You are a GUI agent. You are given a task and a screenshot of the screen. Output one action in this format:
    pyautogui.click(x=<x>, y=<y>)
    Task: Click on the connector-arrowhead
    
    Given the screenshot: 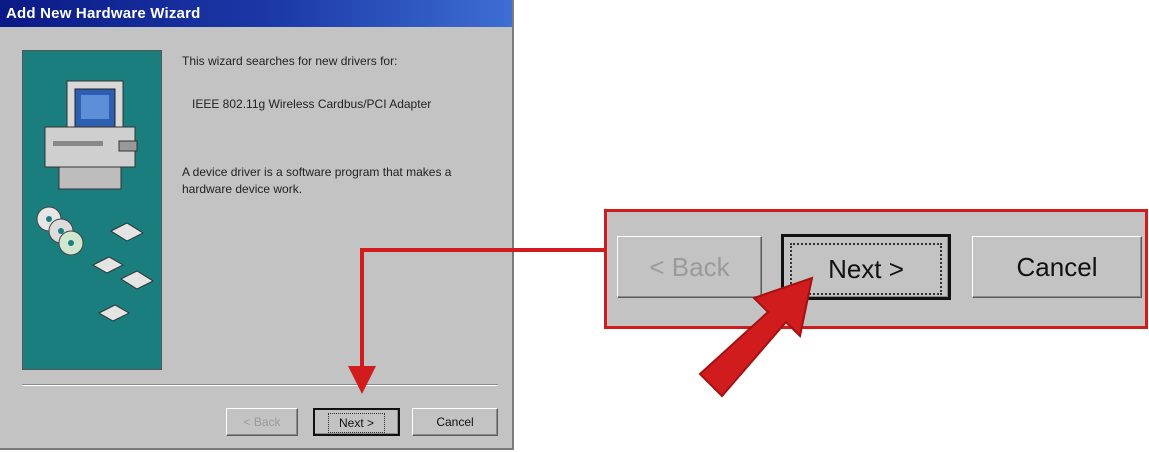 What is the action you would take?
    pyautogui.click(x=362, y=380)
    